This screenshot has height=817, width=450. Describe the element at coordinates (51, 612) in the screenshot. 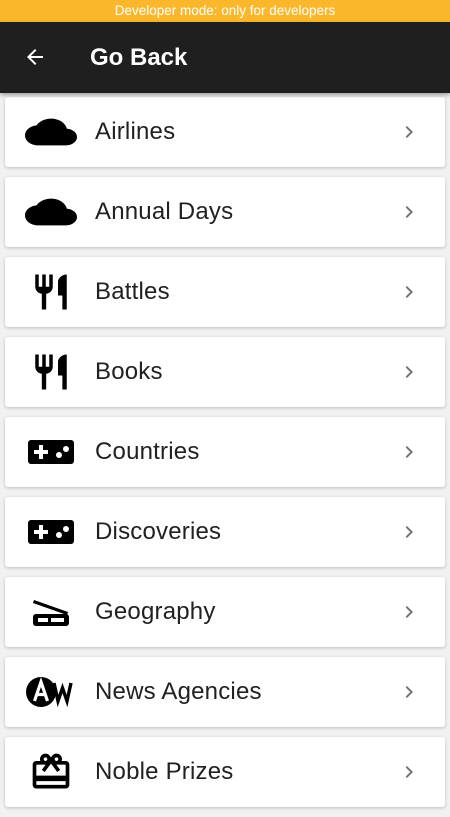

I see `scanner-icon` at that location.